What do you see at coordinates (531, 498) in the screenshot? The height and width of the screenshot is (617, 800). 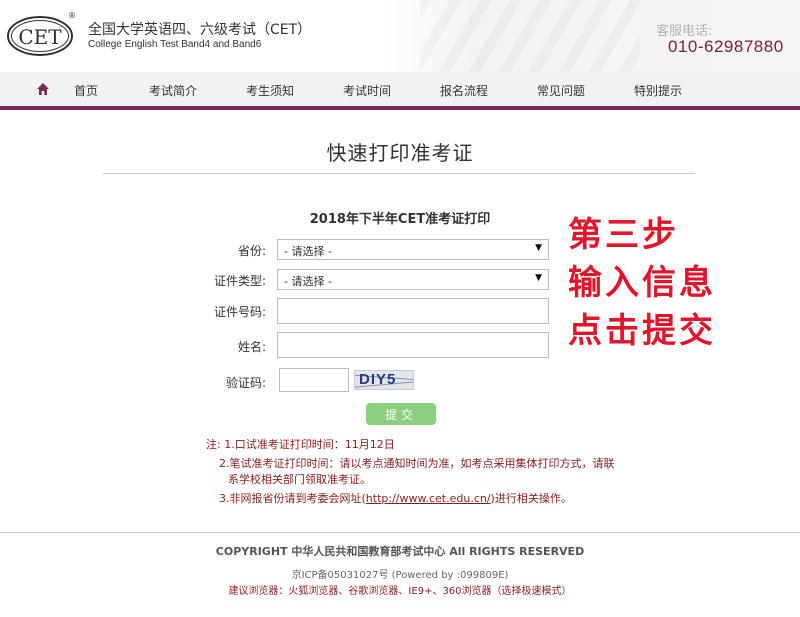 I see `note-line-4-suffix: )进行相关操作。` at bounding box center [531, 498].